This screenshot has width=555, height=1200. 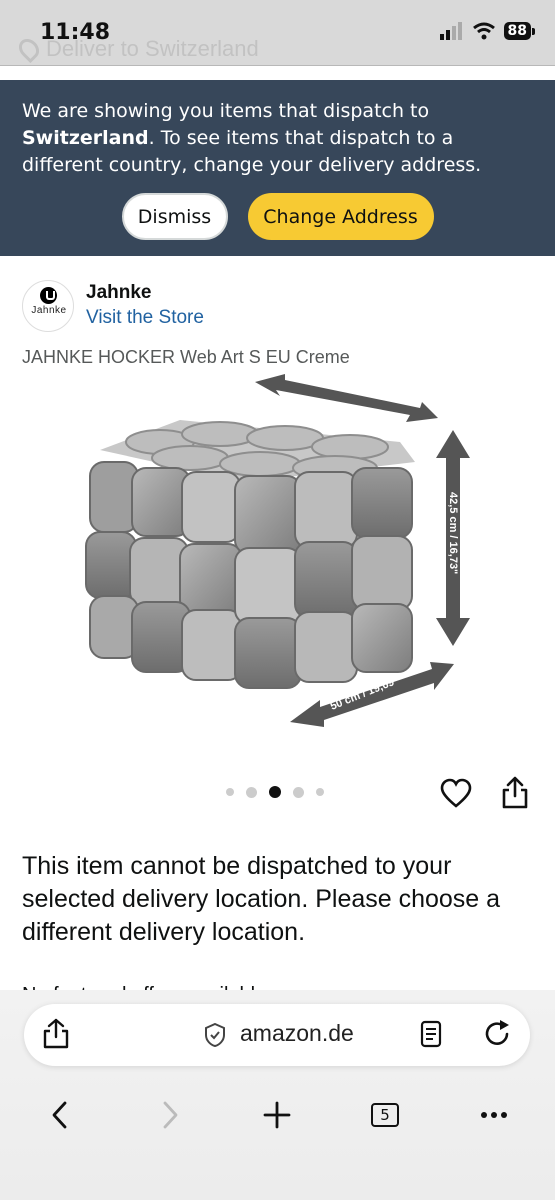 I want to click on store-name: Jahnke, so click(x=119, y=292).